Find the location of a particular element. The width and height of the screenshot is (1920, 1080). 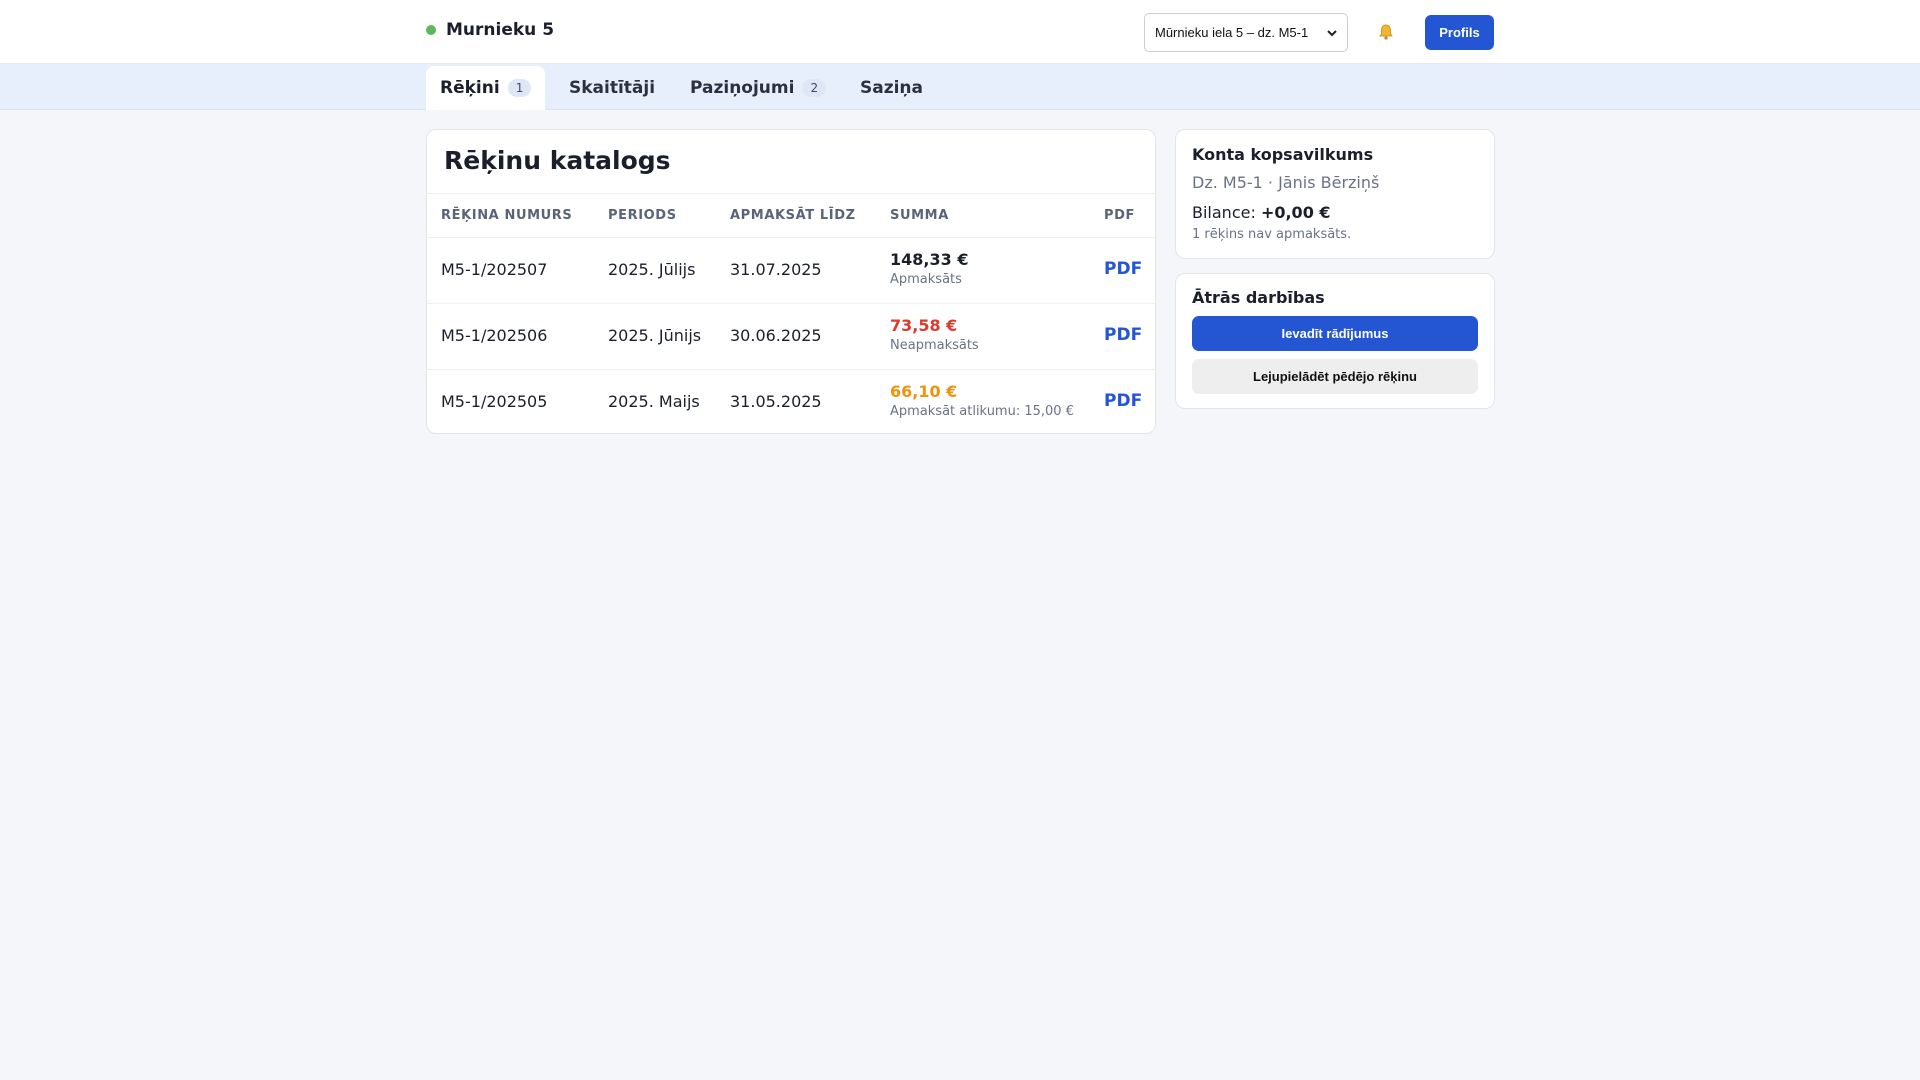

bell-icon is located at coordinates (1386, 32).